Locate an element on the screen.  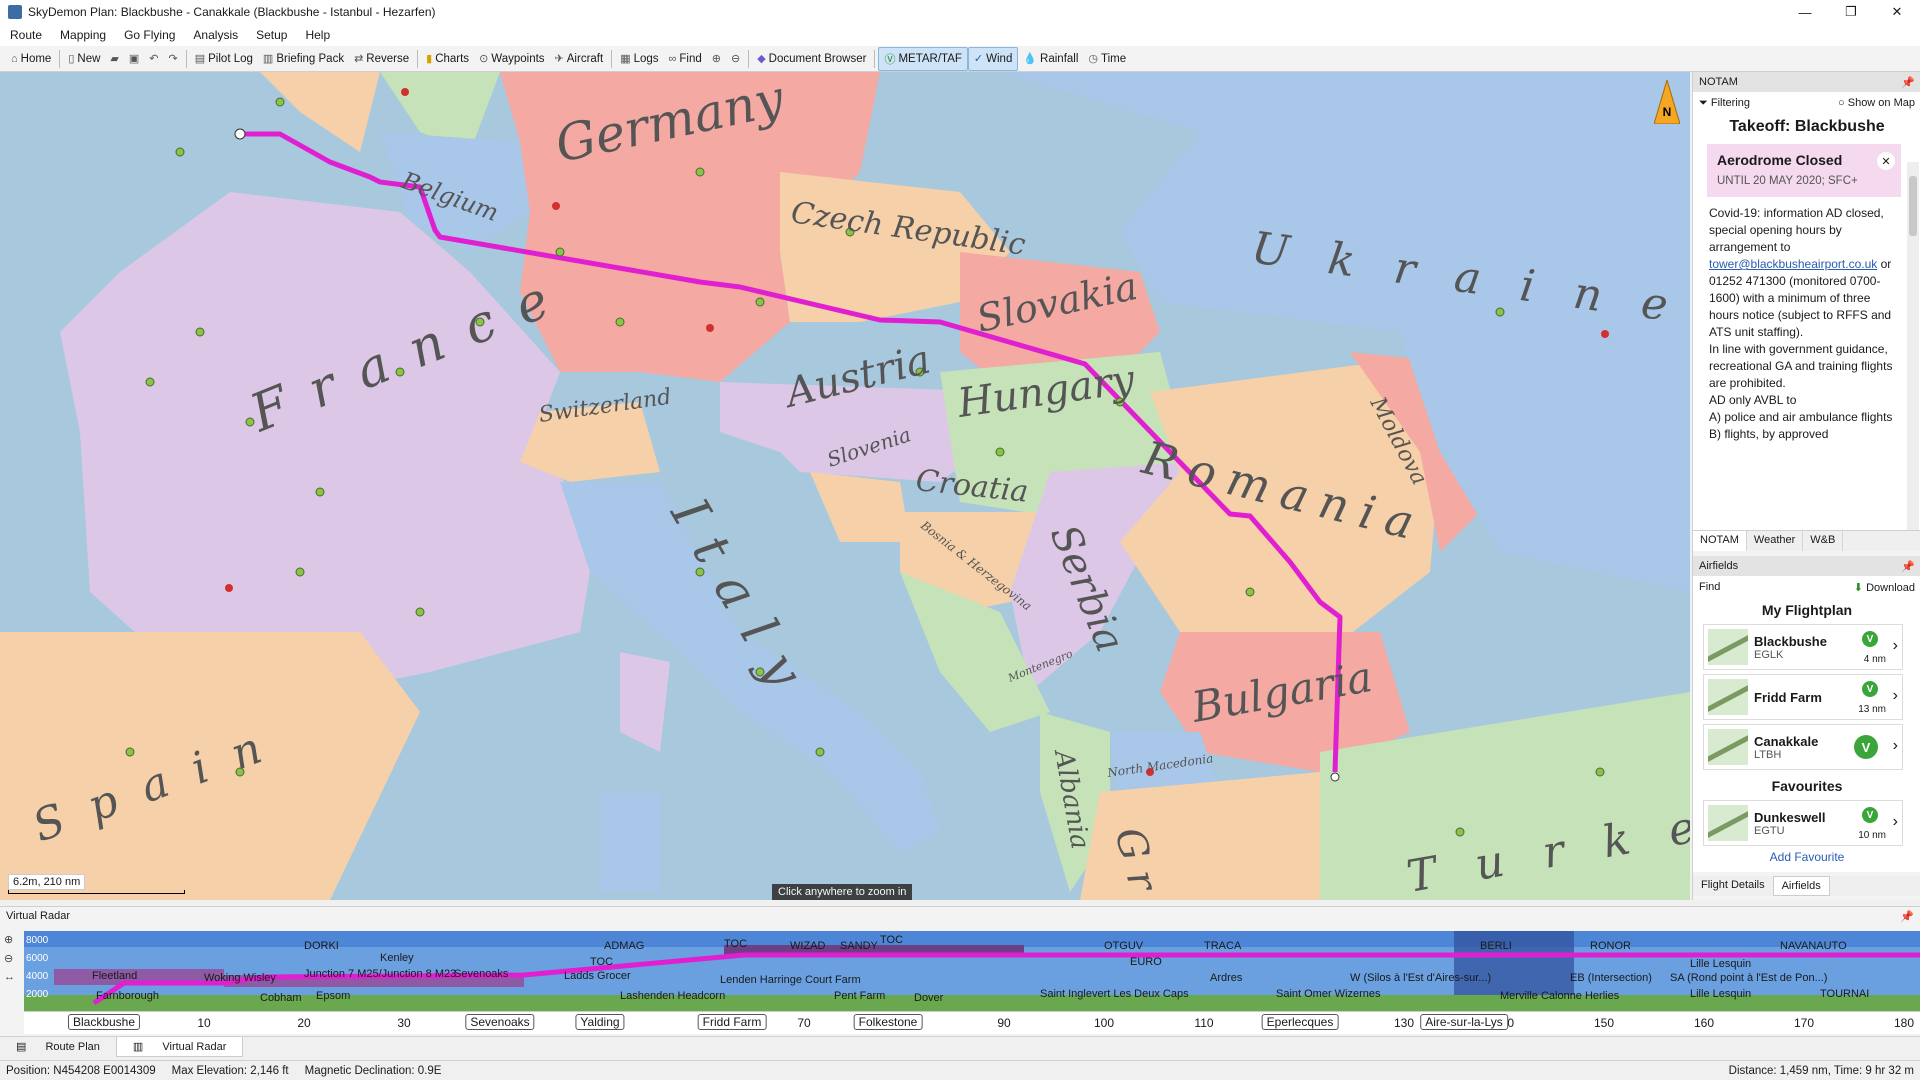
tab-airfields: Airfields is located at coordinates (1801, 886).